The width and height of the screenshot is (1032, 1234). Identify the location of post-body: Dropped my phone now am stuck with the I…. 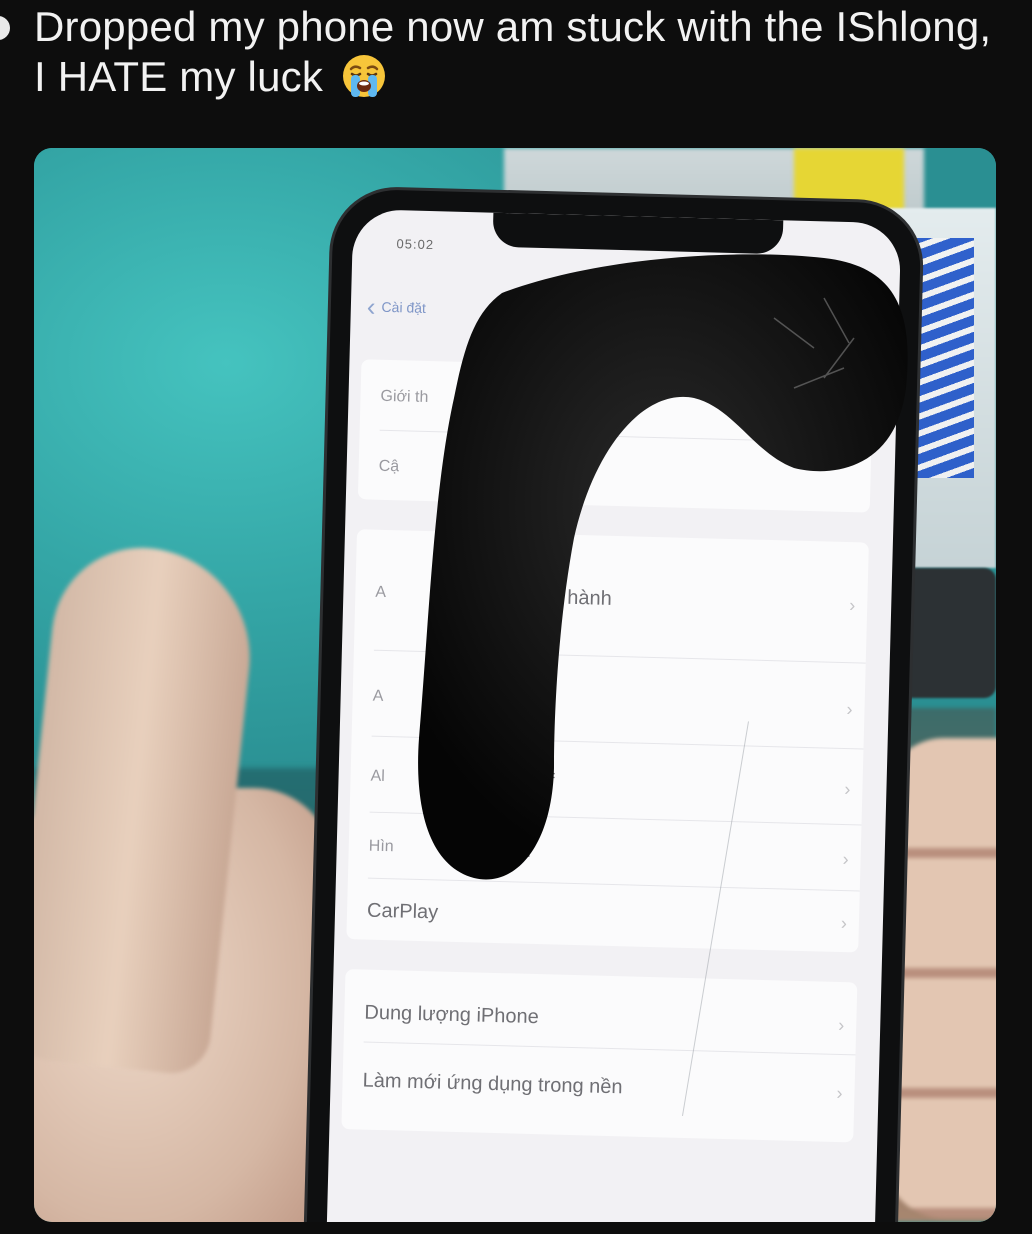
(513, 51).